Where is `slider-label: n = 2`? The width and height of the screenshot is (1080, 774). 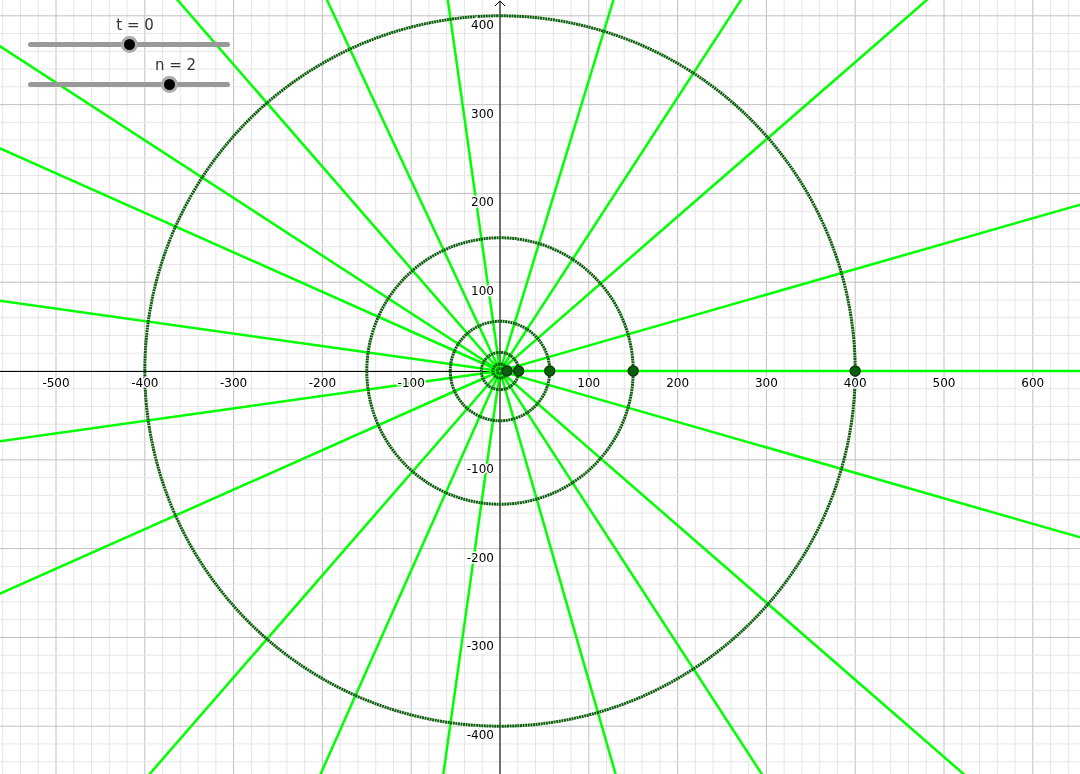
slider-label: n = 2 is located at coordinates (175, 65).